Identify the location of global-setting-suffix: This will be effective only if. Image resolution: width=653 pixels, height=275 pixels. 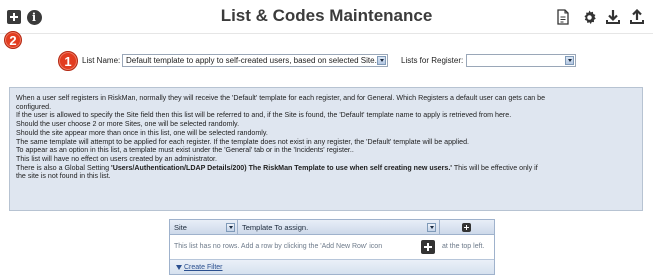
(494, 167).